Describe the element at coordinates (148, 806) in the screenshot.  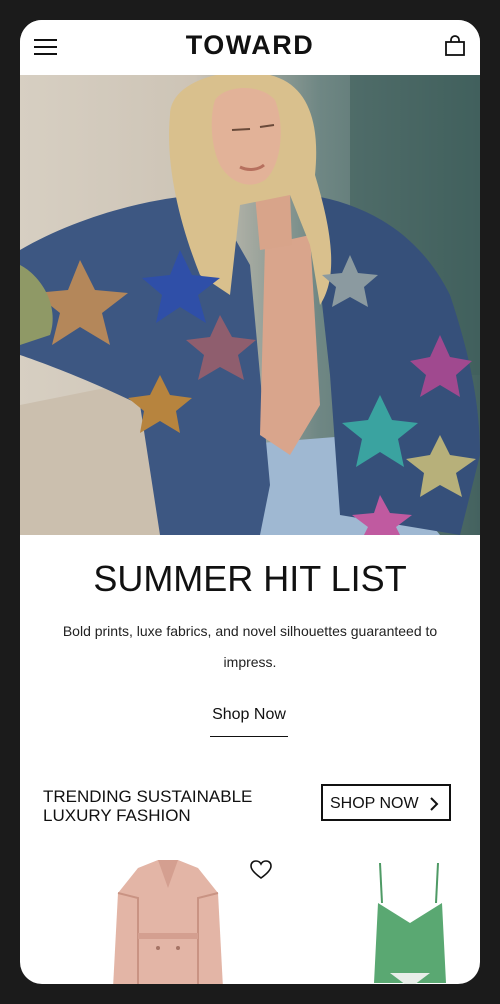
I see `trending-section-title: TRENDING SUSTAINABLE LUXURY FASHION` at that location.